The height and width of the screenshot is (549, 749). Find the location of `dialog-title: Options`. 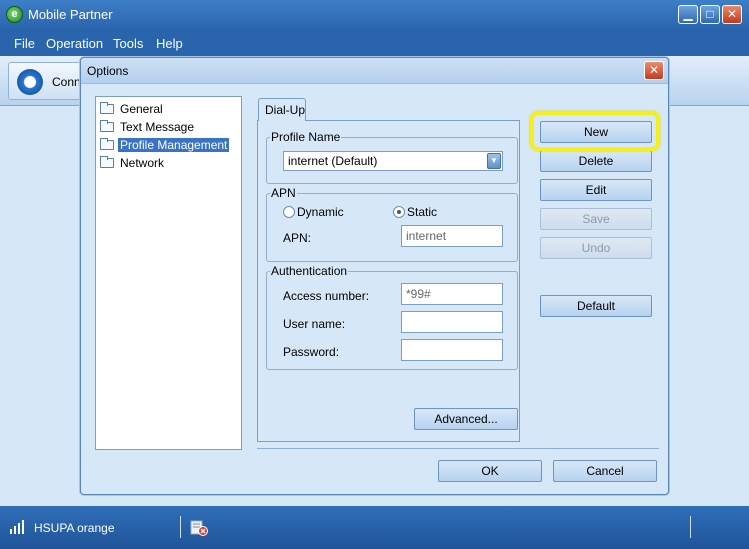

dialog-title: Options is located at coordinates (108, 71).